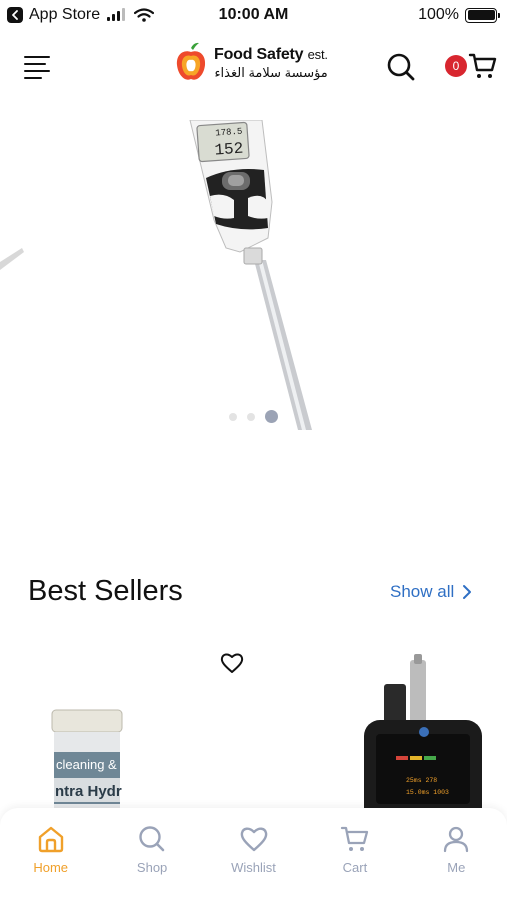 This screenshot has width=507, height=900. I want to click on nav-wishlist: Wishlist, so click(253, 854).